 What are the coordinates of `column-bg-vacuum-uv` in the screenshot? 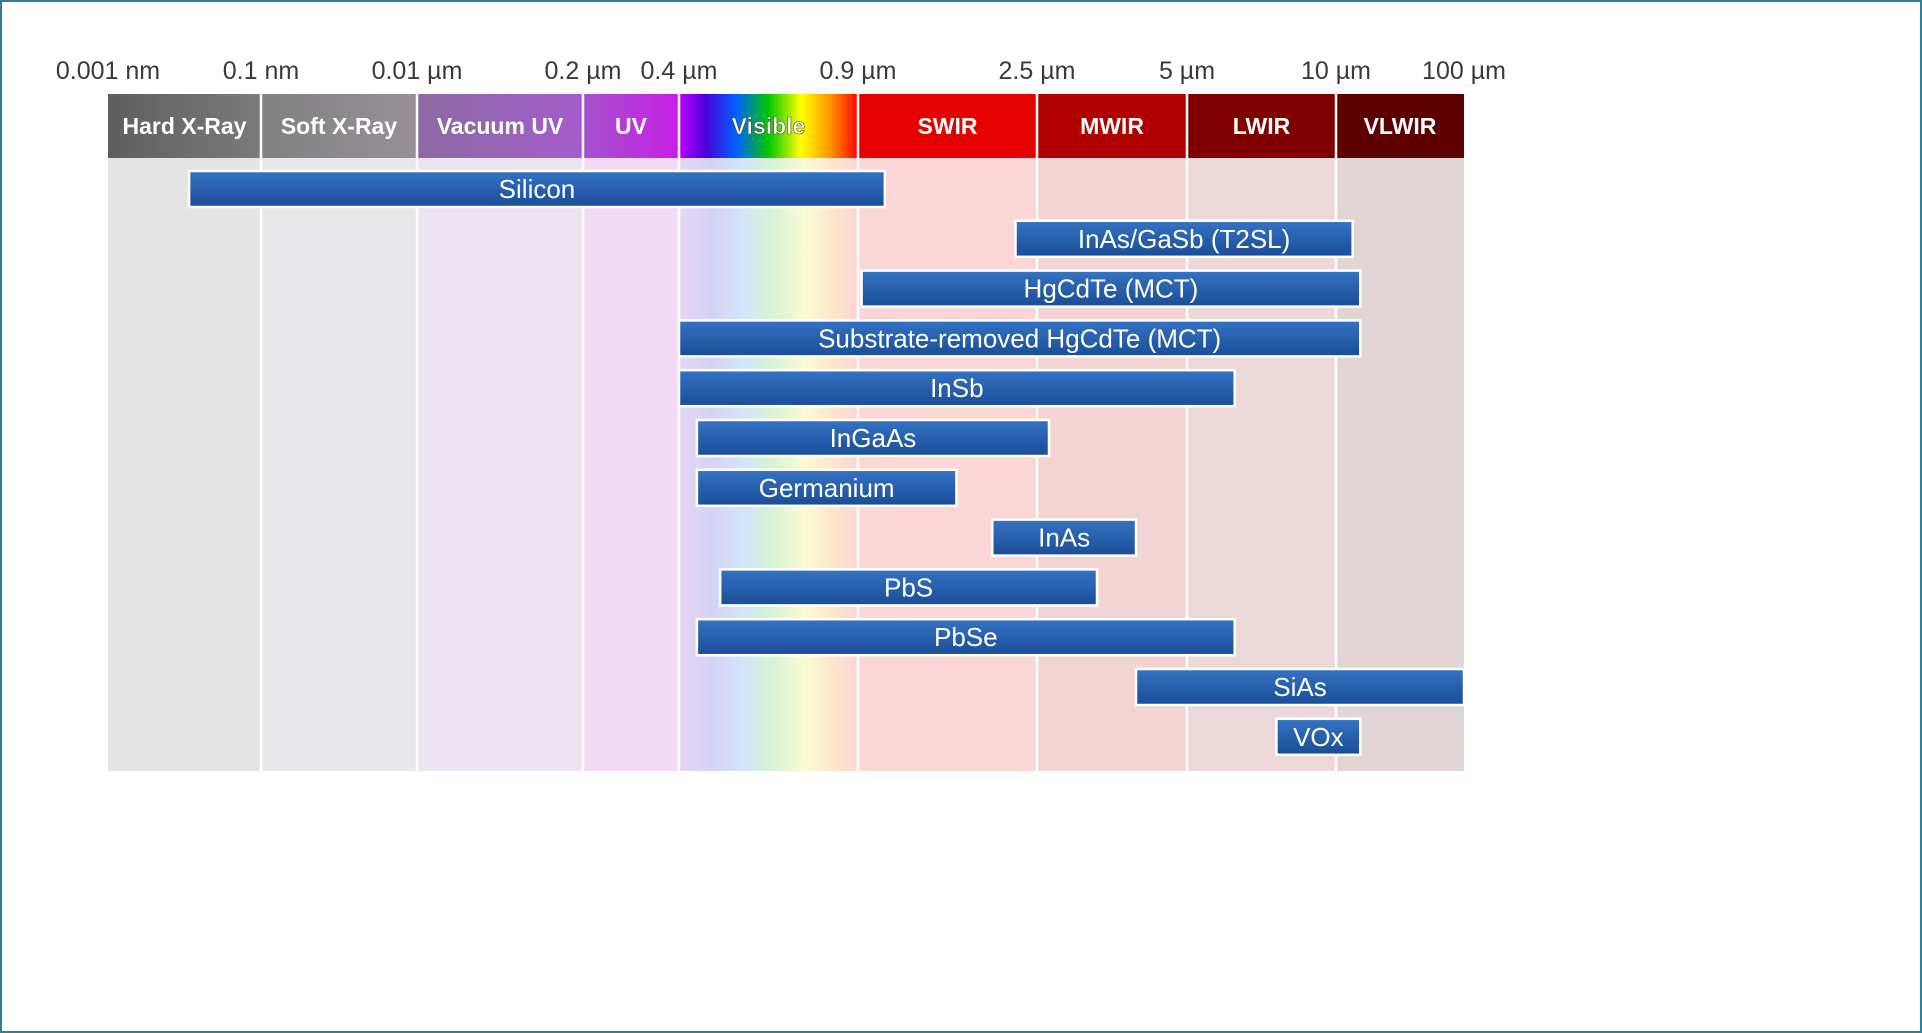 It's located at (500, 464).